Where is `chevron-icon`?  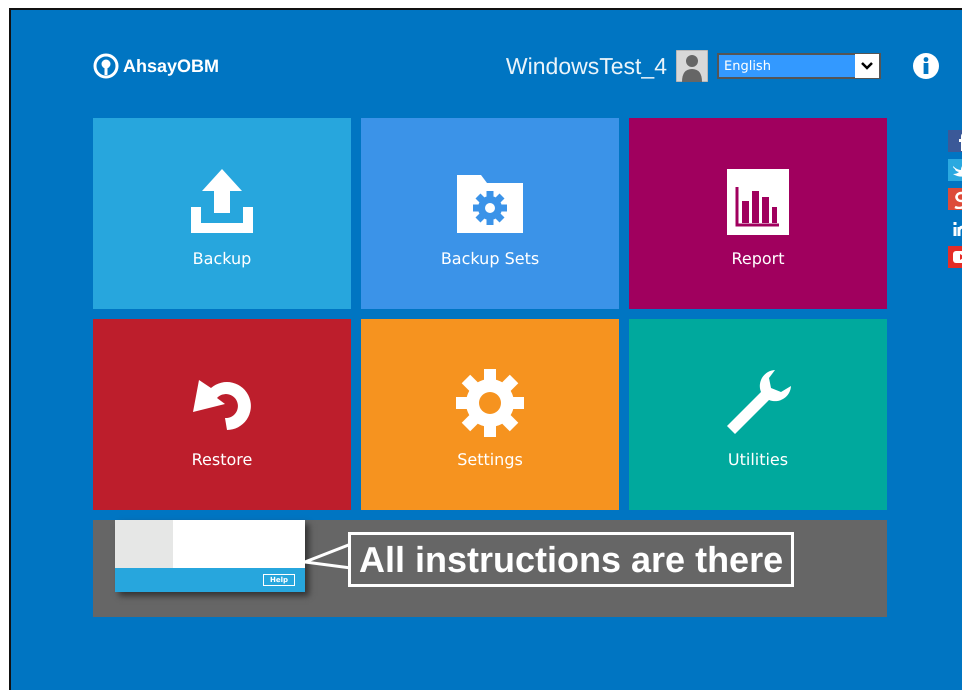 chevron-icon is located at coordinates (867, 66).